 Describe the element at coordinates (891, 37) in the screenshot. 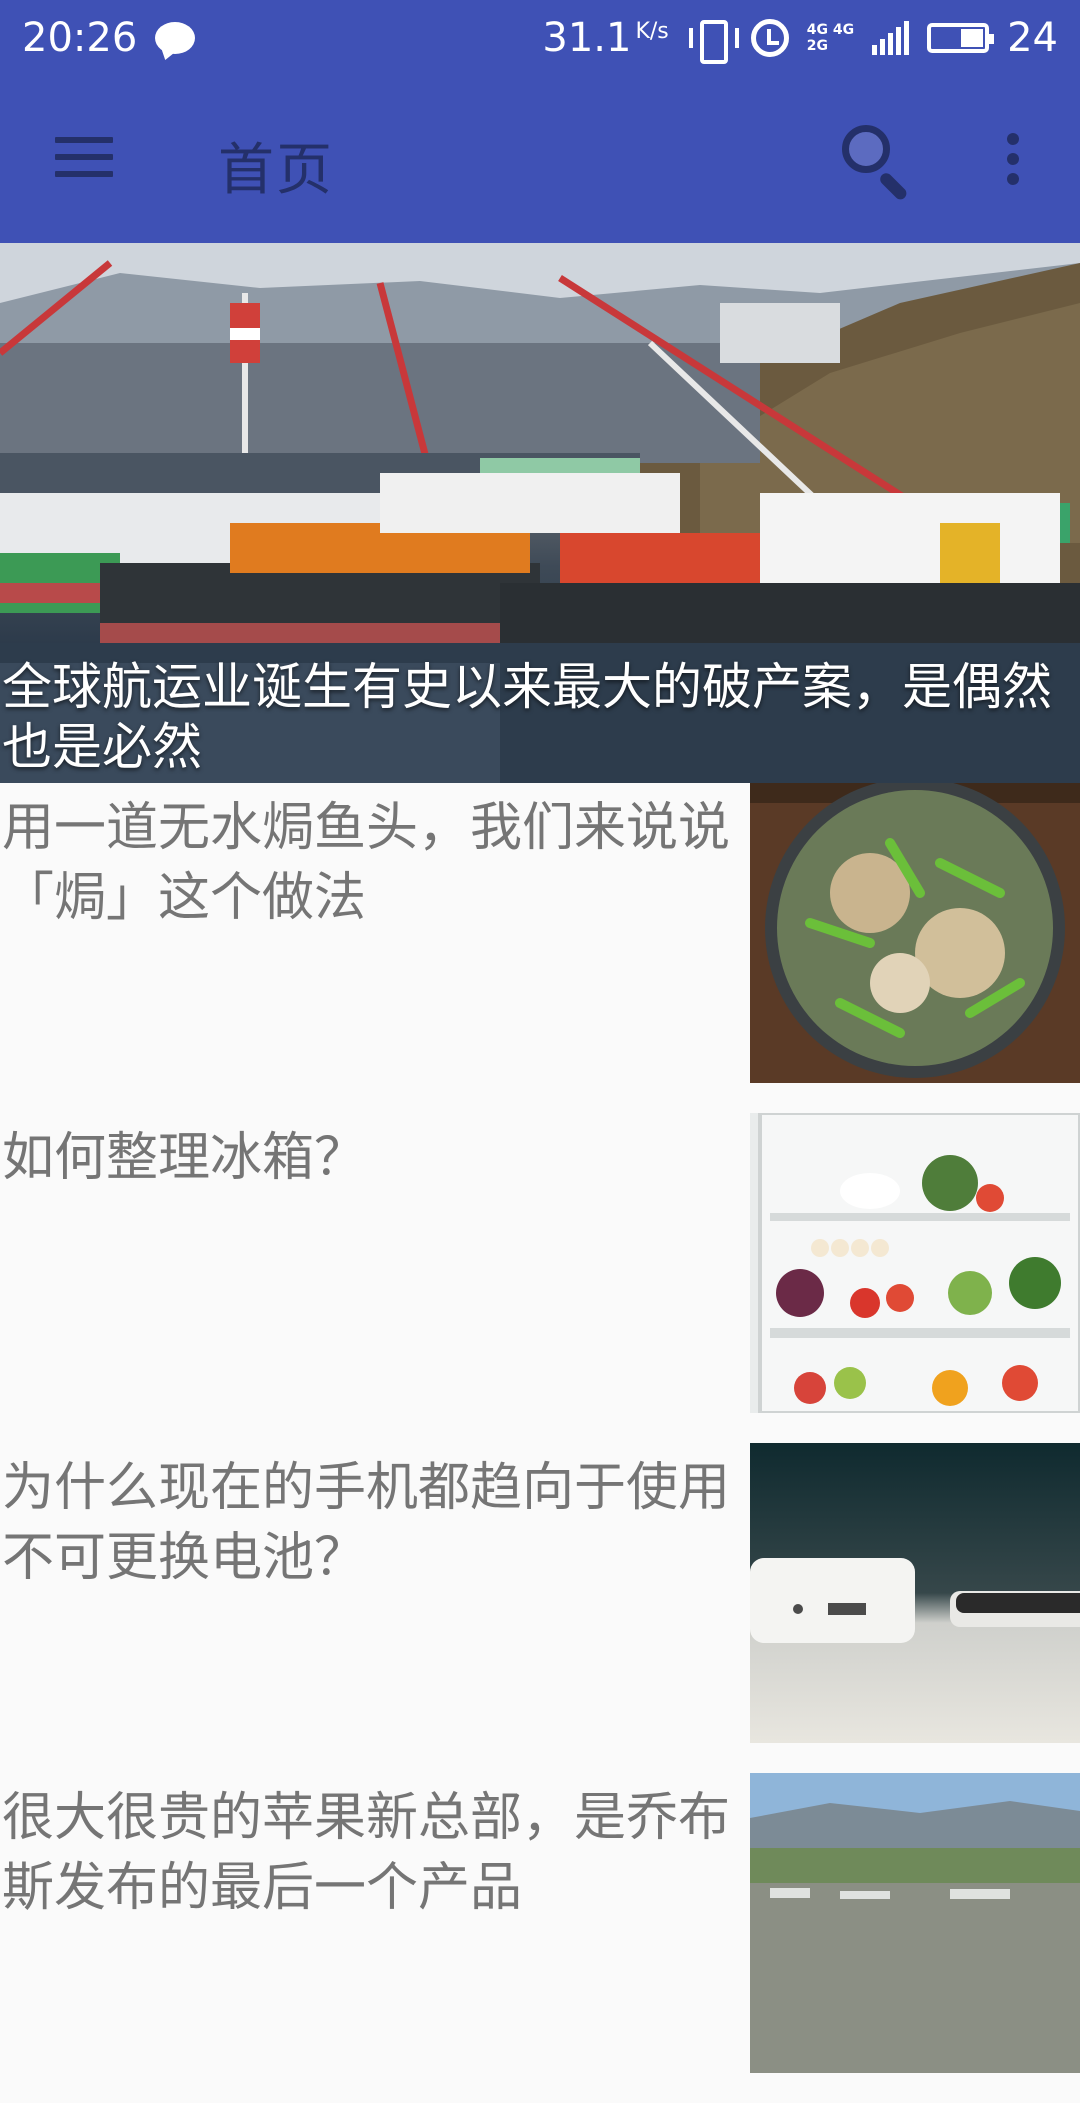

I see `signal-icon` at that location.